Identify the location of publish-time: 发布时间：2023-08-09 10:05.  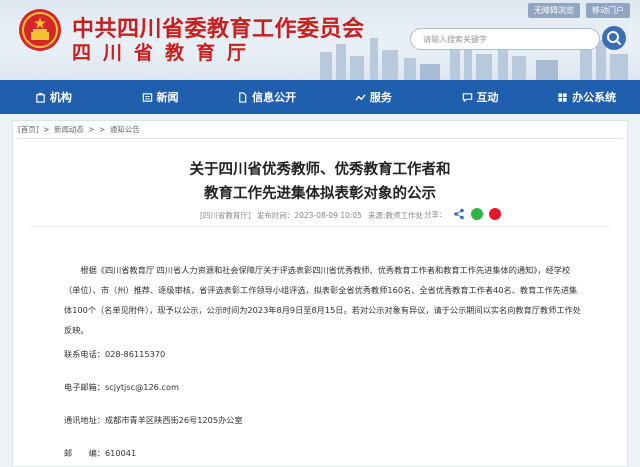
(309, 215).